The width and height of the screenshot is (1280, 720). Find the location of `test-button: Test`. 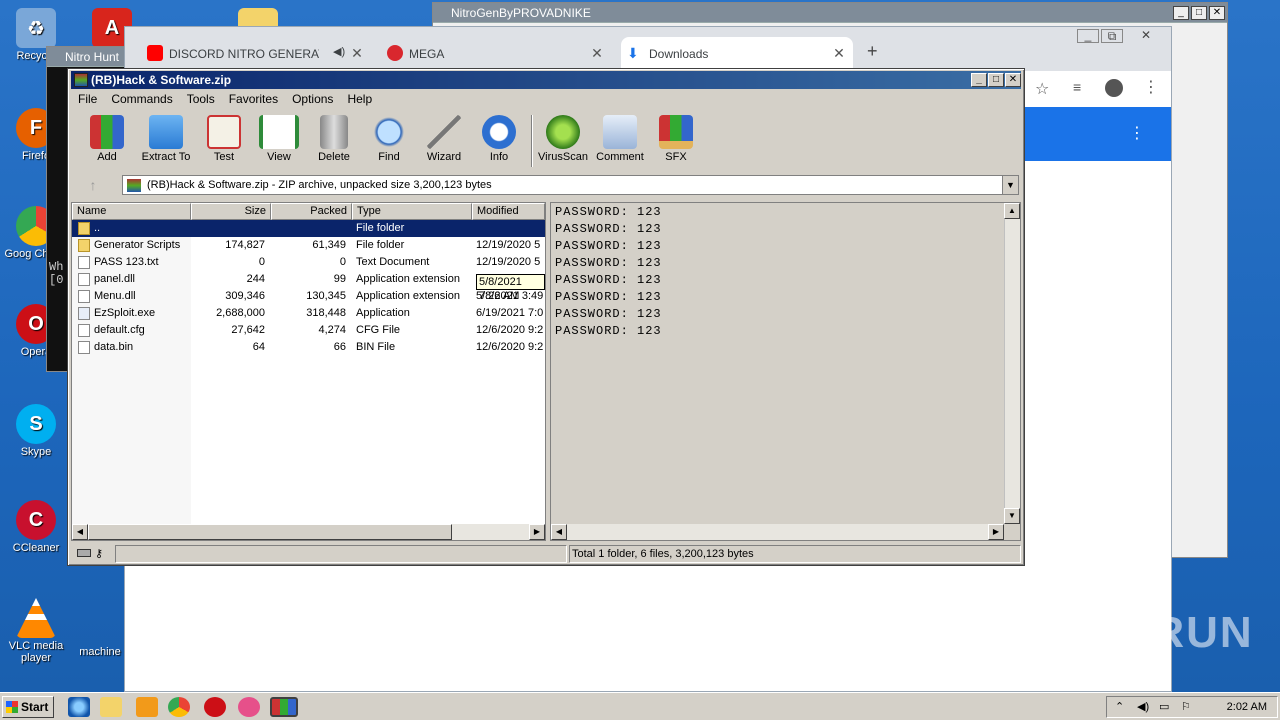

test-button: Test is located at coordinates (224, 138).